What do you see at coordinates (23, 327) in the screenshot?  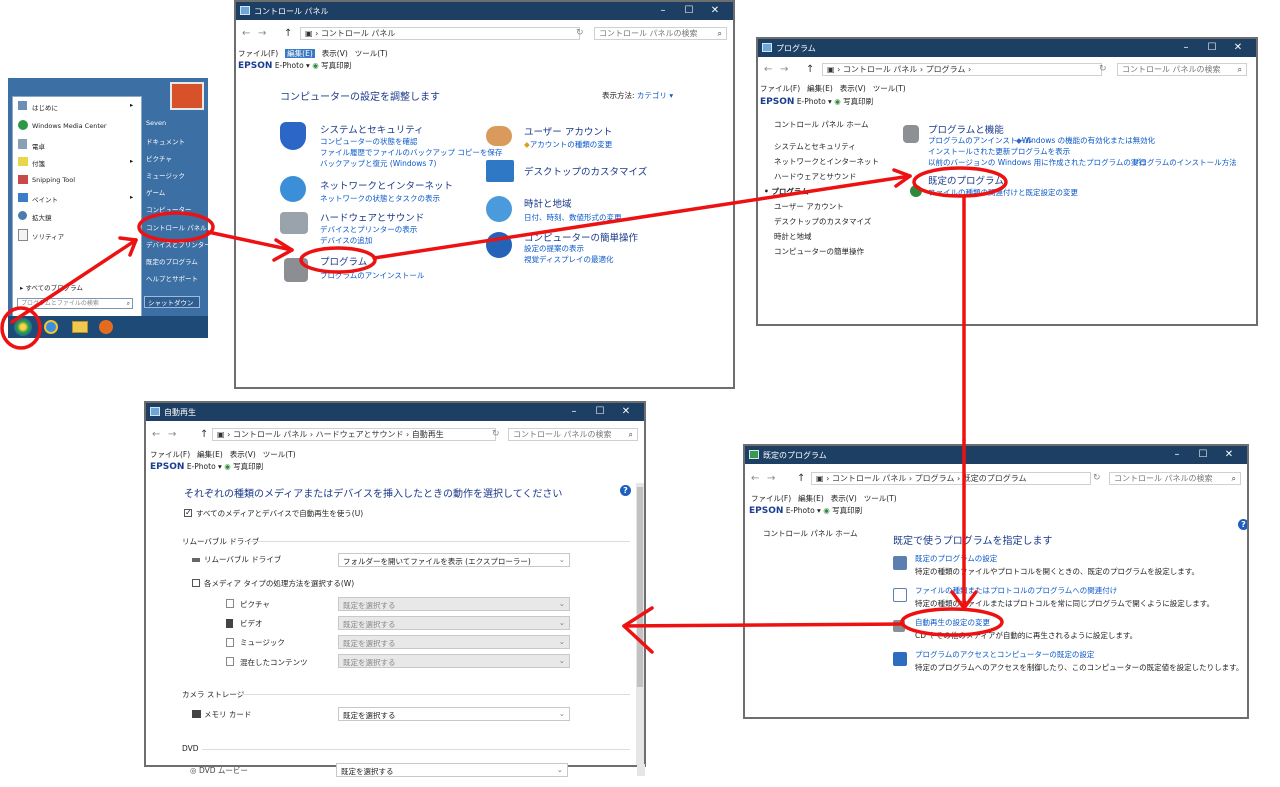 I see `start-orb` at bounding box center [23, 327].